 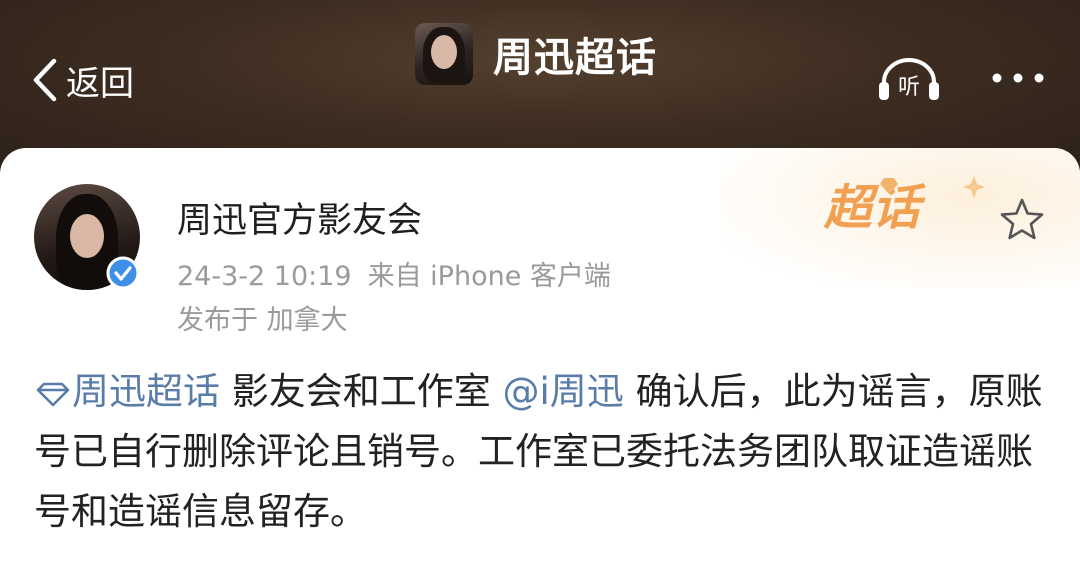 I want to click on content-text-1: 影友会和工作室, so click(x=361, y=391).